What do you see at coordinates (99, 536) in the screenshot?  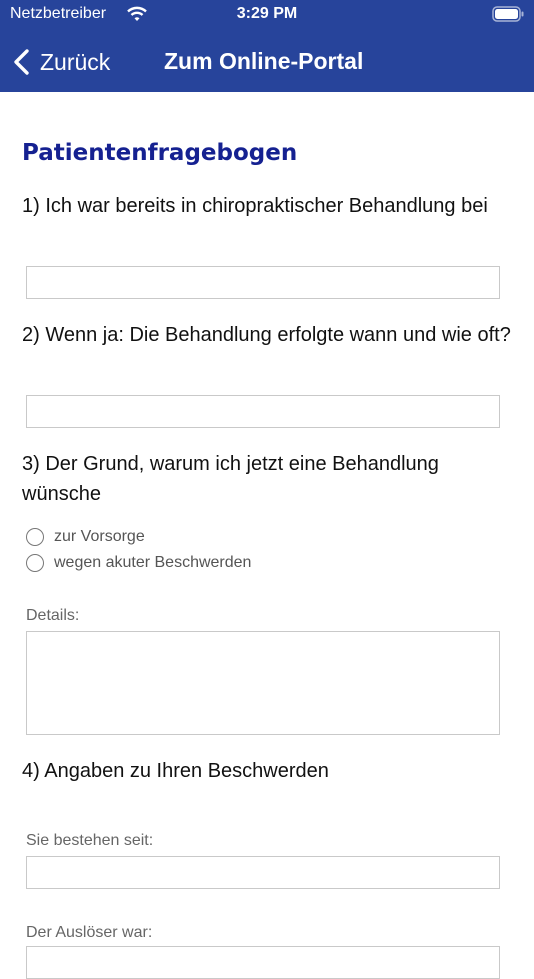 I see `radio-label: zur Vorsorge` at bounding box center [99, 536].